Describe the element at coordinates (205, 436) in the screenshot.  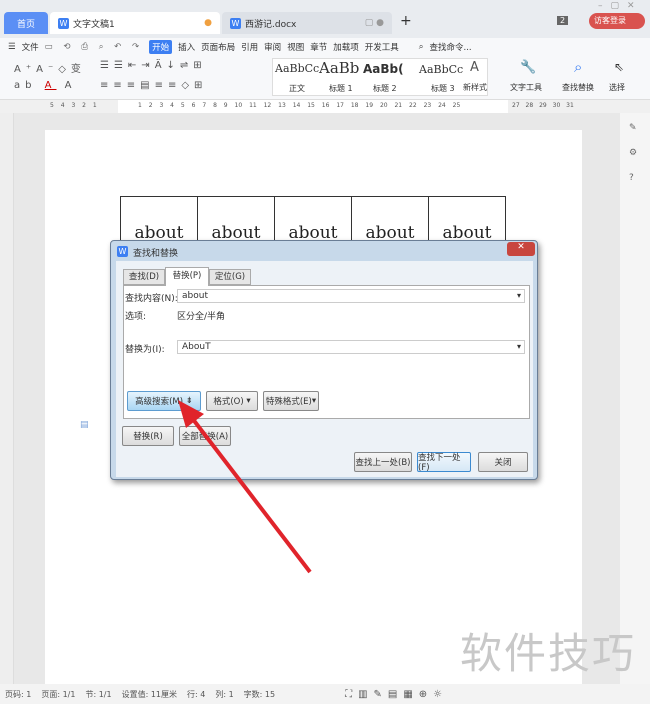
I see `replace-all-button: 全部替换(A)` at that location.